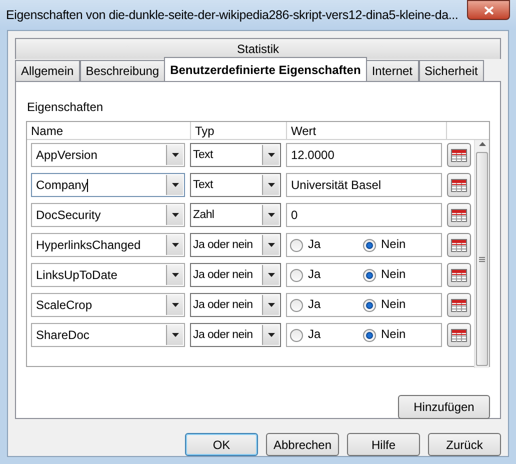 The width and height of the screenshot is (516, 464). I want to click on dialog-button: Zurück, so click(464, 444).